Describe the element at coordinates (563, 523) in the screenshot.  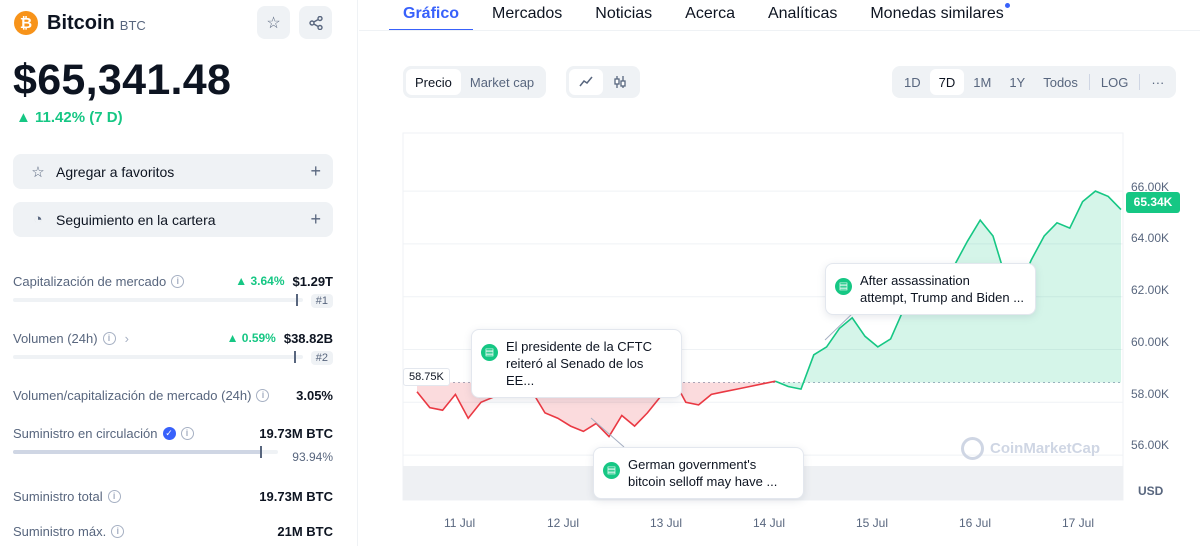
I see `x-tick-label: 12 Jul` at that location.